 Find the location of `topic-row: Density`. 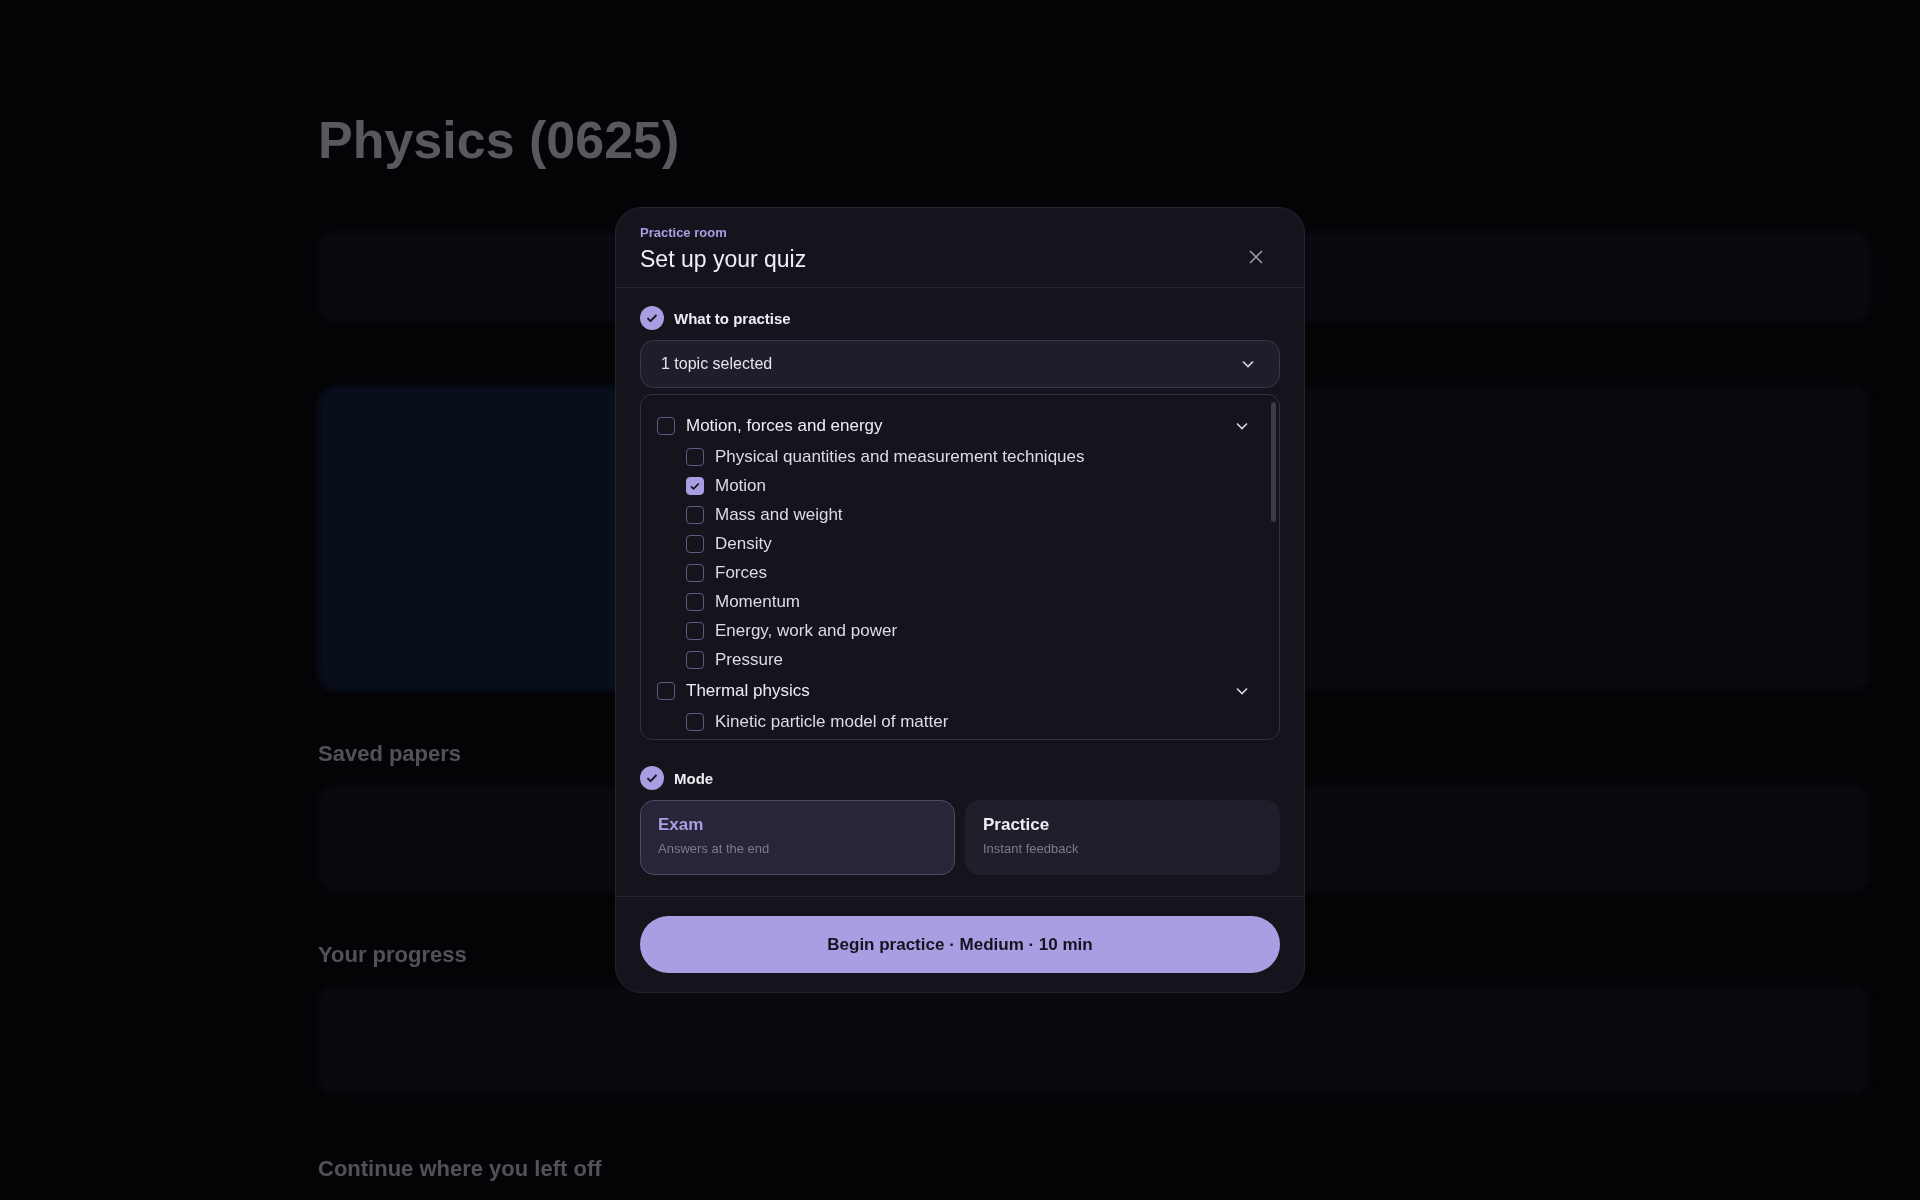

topic-row: Density is located at coordinates (956, 543).